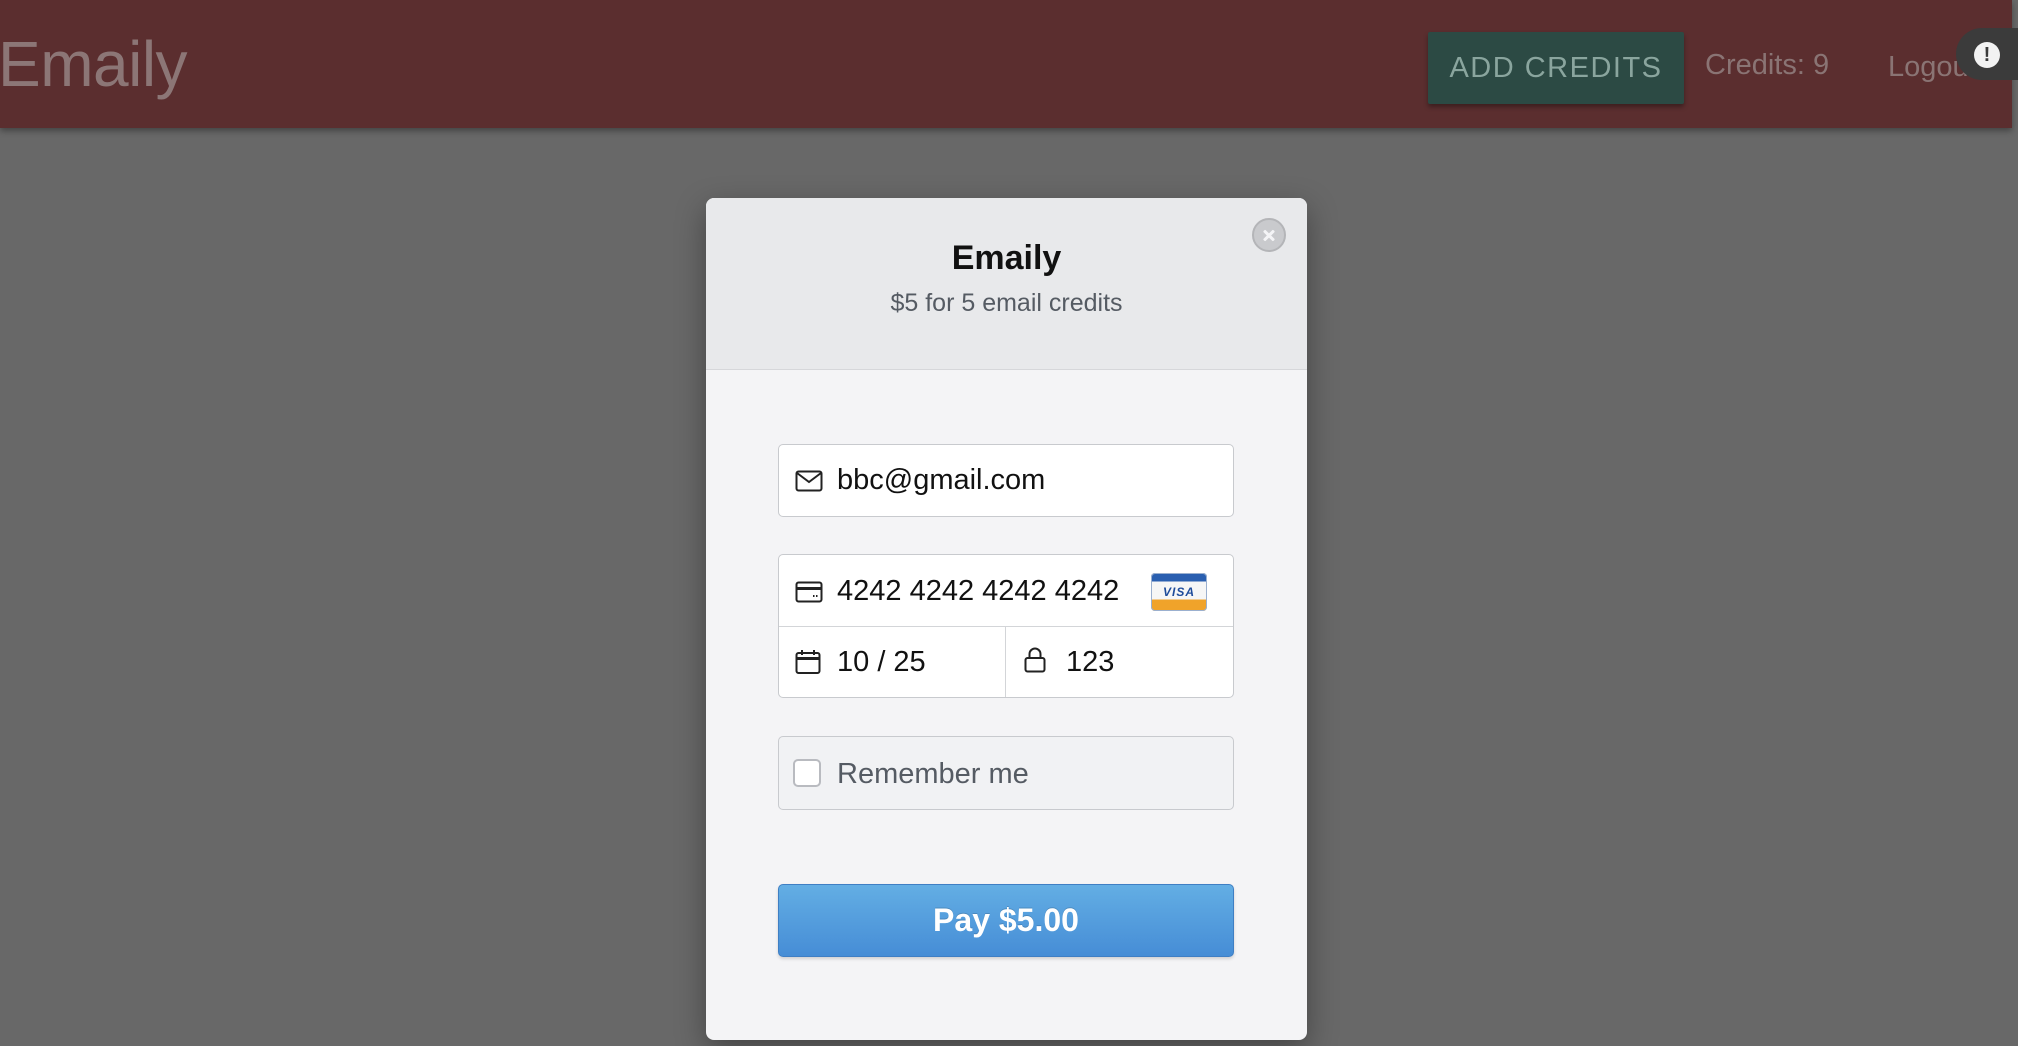 Image resolution: width=2018 pixels, height=1046 pixels. Describe the element at coordinates (1006, 284) in the screenshot. I see `modal-header: Emaily $5 for 5 email credits` at that location.